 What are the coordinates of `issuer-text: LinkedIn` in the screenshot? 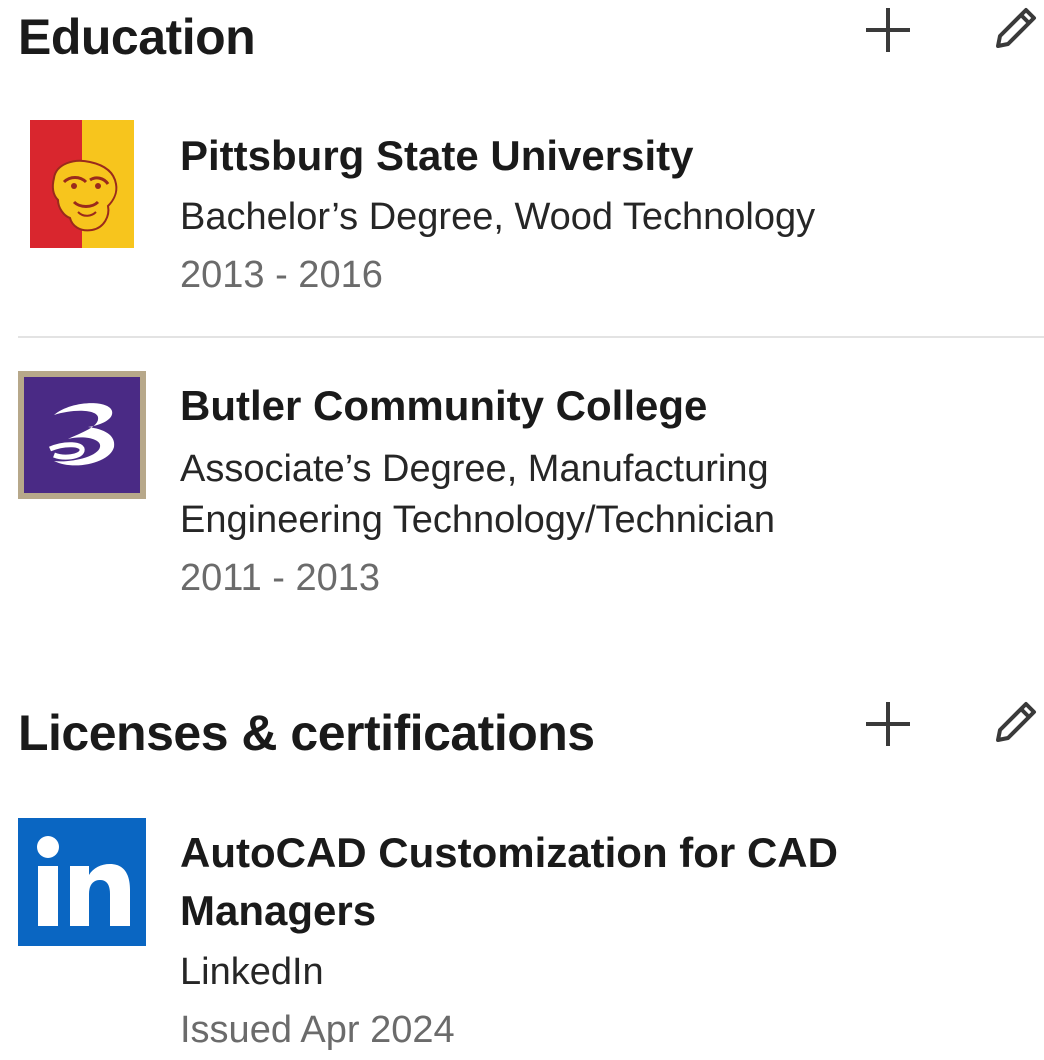 It's located at (252, 972).